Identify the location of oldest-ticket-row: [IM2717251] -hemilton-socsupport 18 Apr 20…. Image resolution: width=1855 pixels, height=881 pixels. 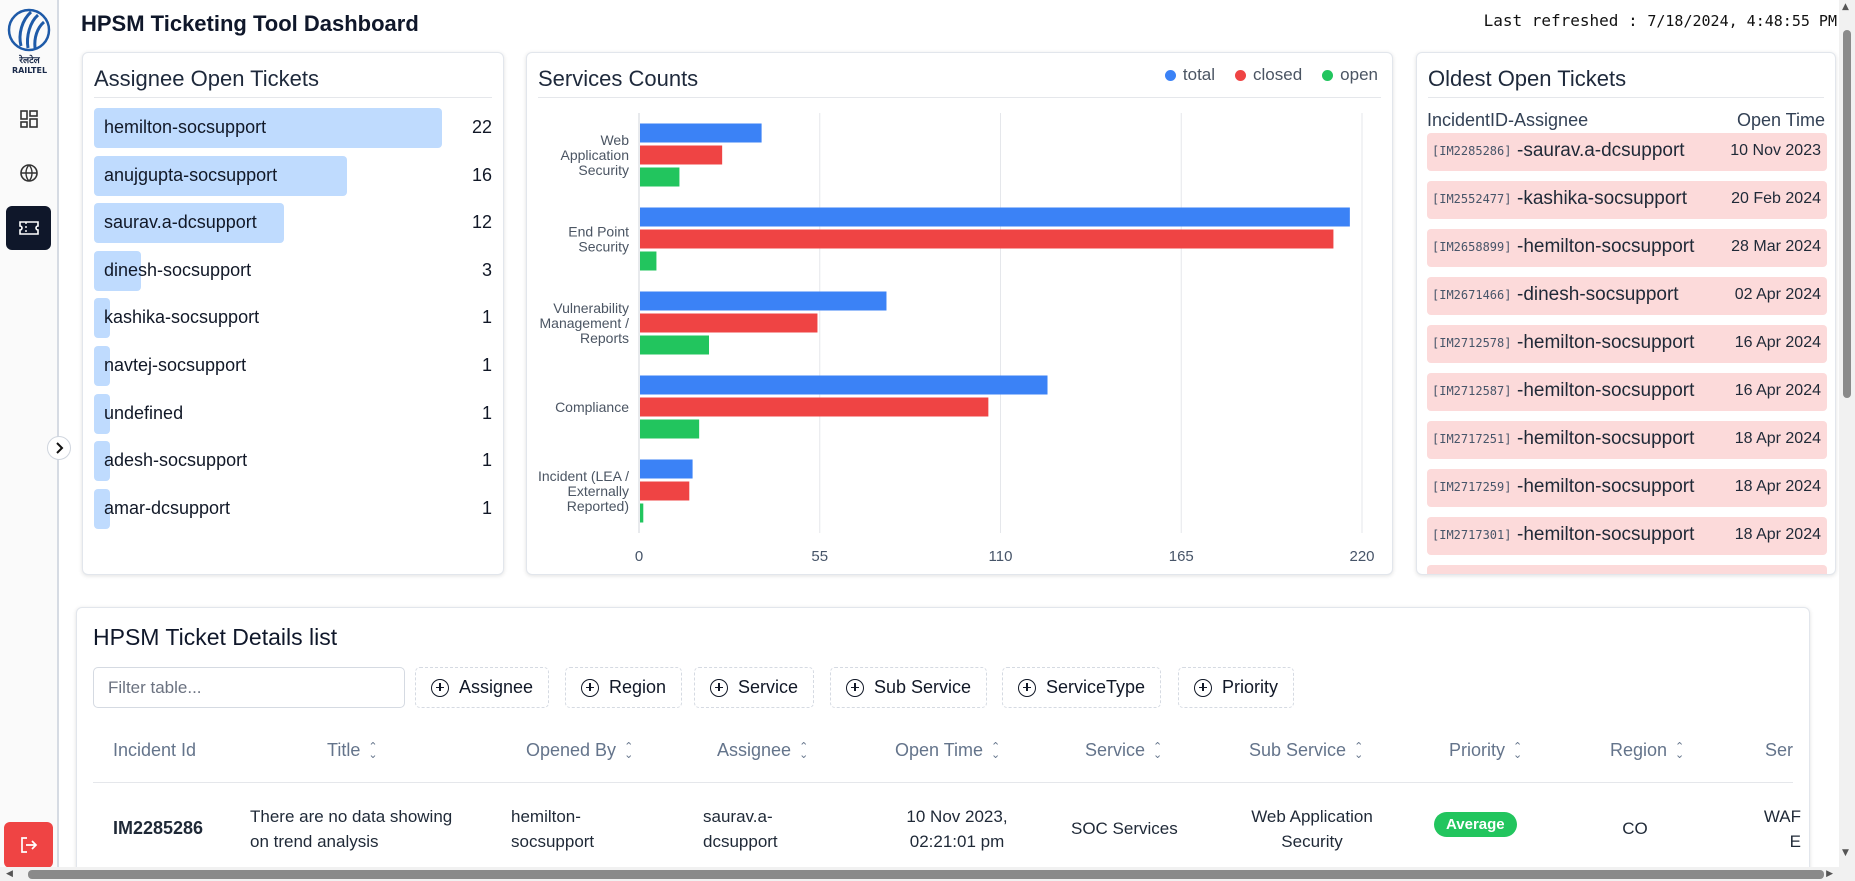
(1627, 440).